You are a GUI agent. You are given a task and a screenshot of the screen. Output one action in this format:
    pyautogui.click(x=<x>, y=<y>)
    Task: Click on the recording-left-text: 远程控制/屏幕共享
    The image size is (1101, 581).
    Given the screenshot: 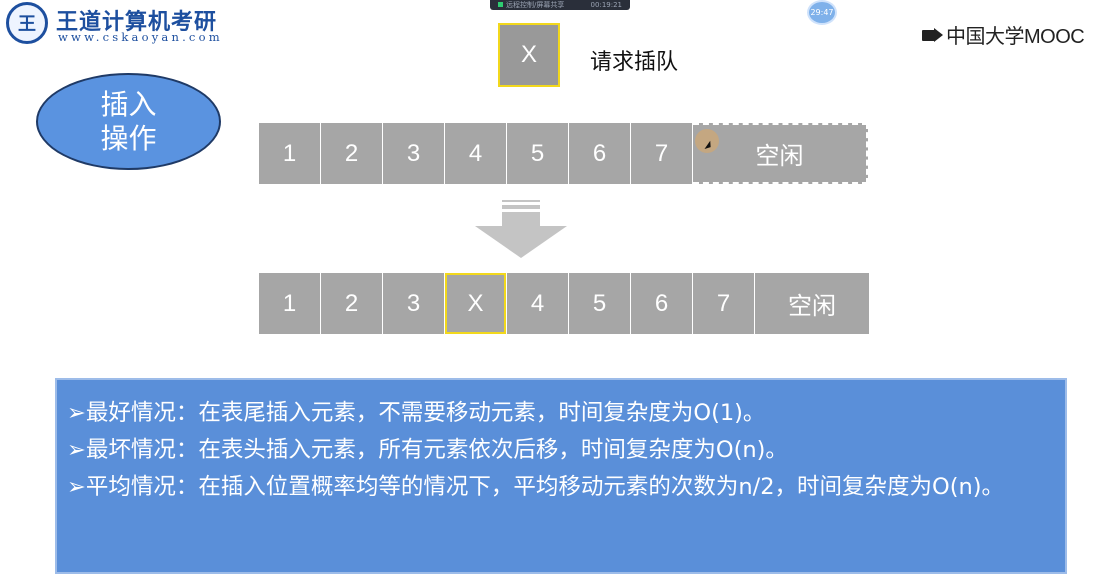 What is the action you would take?
    pyautogui.click(x=535, y=4)
    